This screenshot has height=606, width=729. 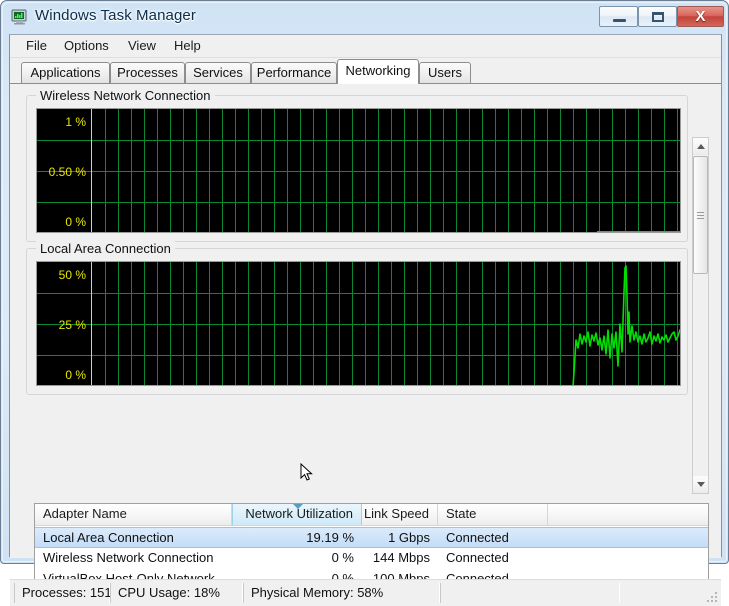 I want to click on task-manager-icon, so click(x=19, y=17).